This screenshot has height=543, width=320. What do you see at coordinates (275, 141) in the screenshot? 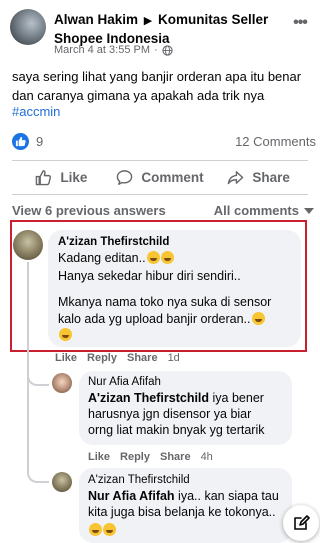
I see `comment-count: 12 Comments` at bounding box center [275, 141].